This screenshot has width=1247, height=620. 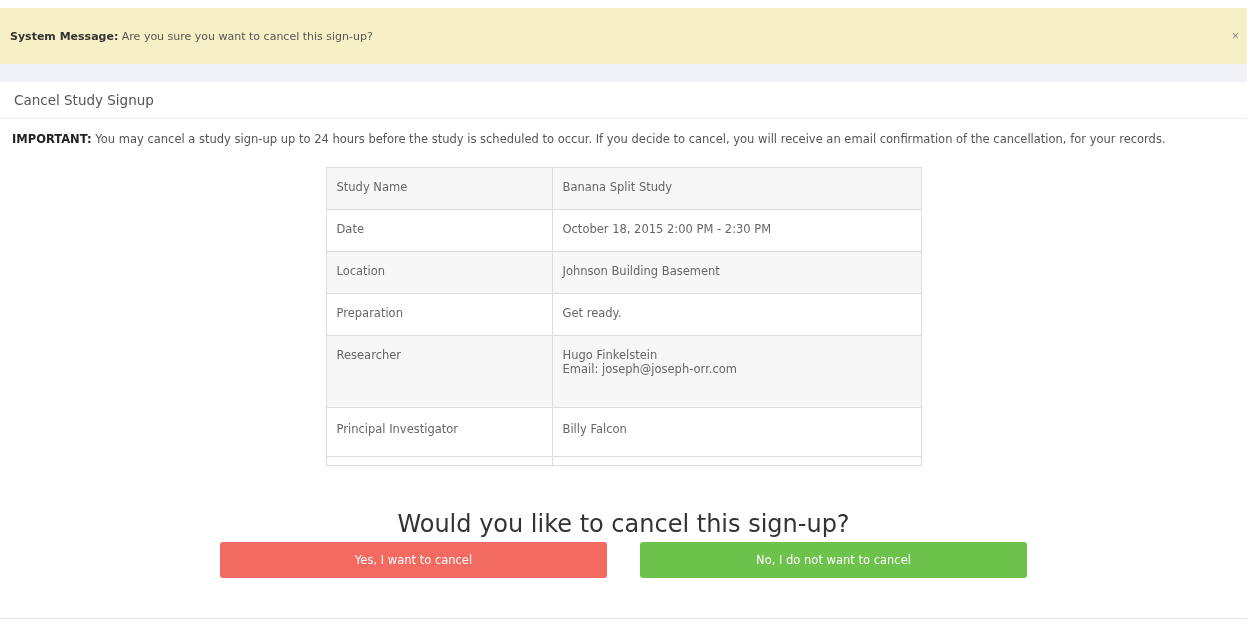 I want to click on question-heading: Would you like to cancel this sign-up?, so click(x=623, y=524).